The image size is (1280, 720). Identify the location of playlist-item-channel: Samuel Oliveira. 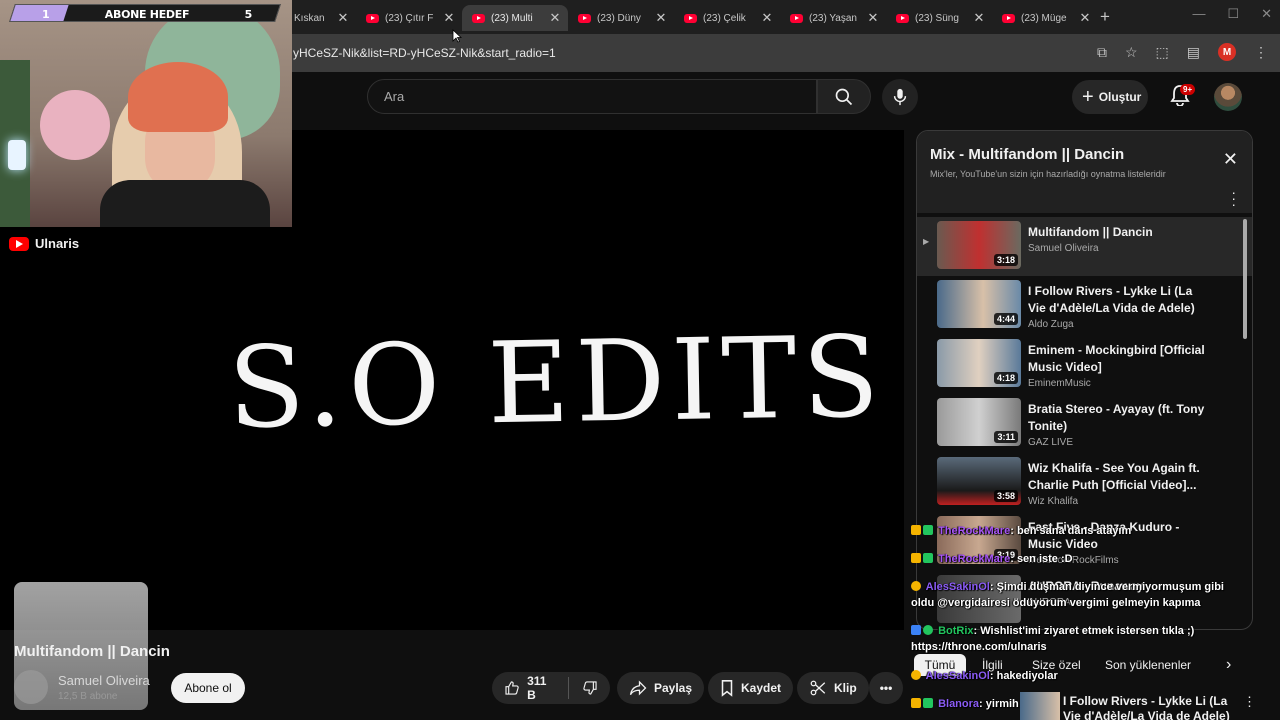
(1063, 248).